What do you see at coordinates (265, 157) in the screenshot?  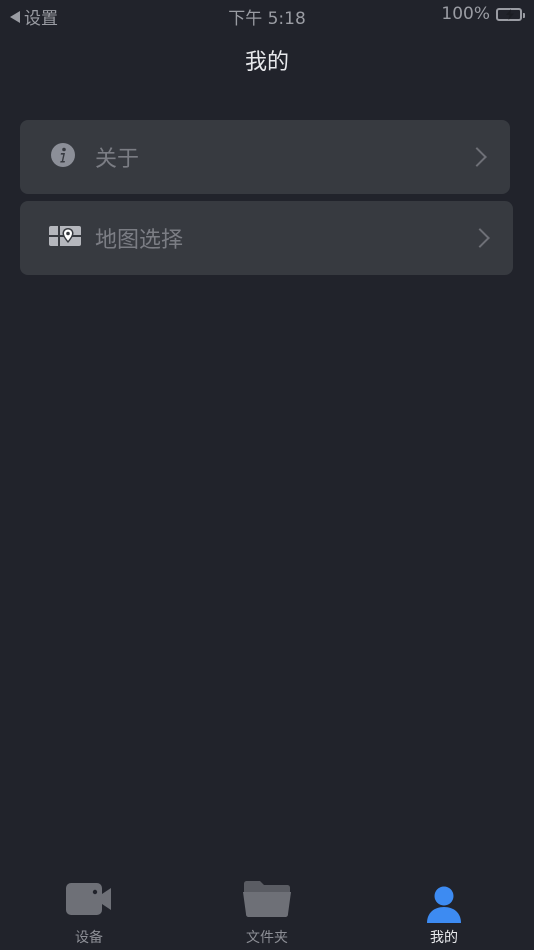 I see `menu-item-about: 关于` at bounding box center [265, 157].